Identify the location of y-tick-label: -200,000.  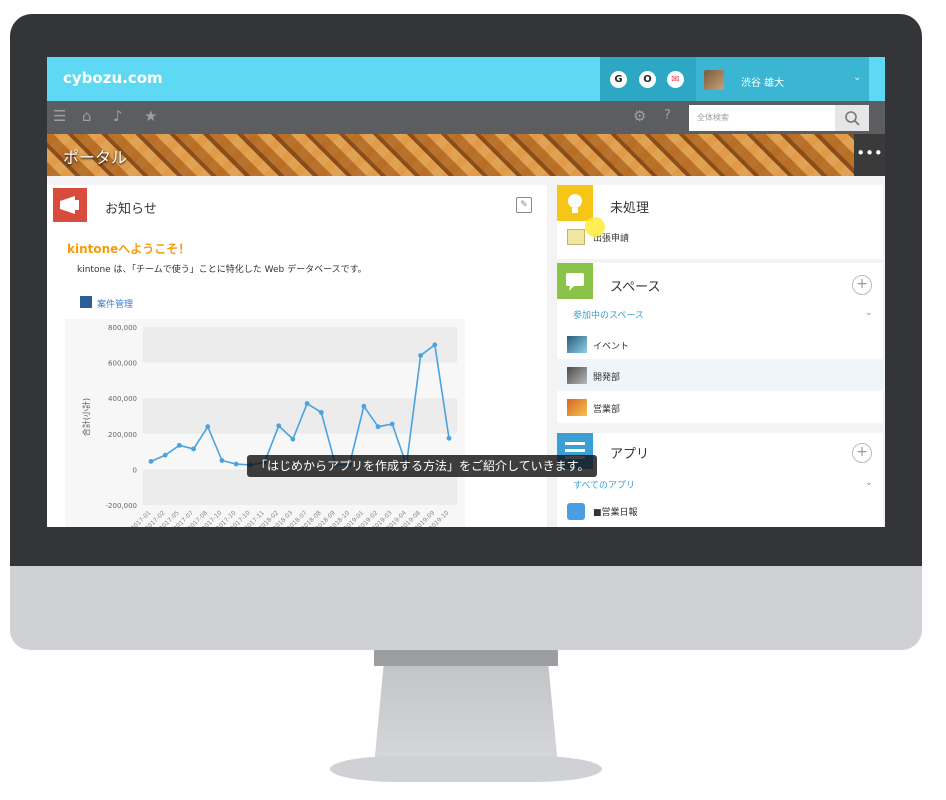
(121, 506).